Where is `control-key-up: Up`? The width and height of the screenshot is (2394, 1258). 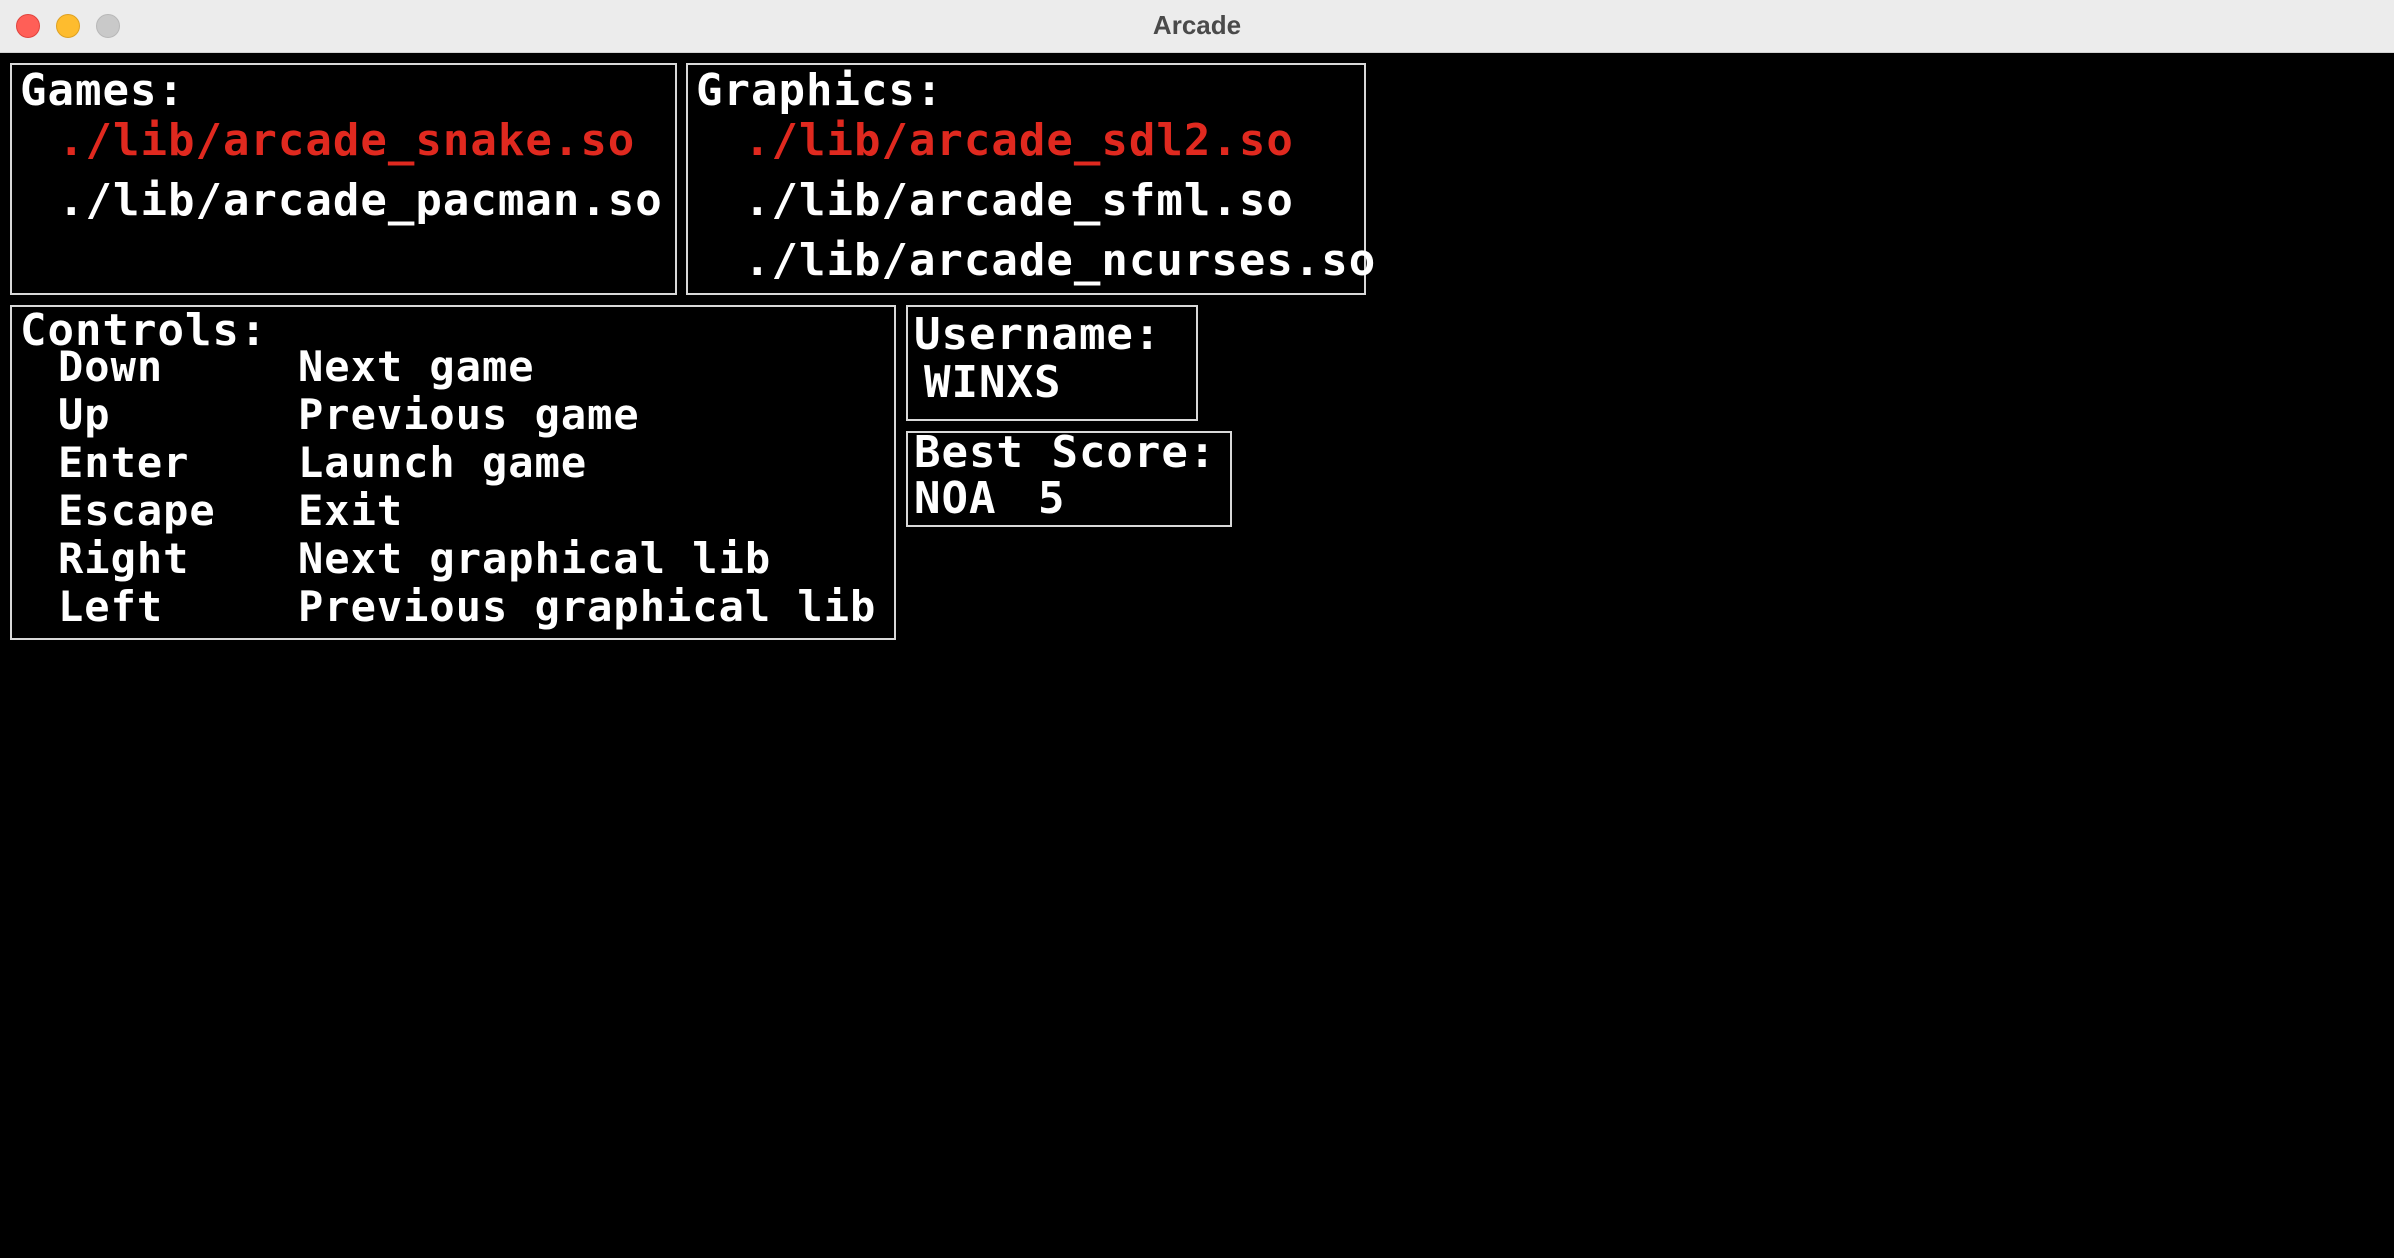
control-key-up: Up is located at coordinates (84, 414).